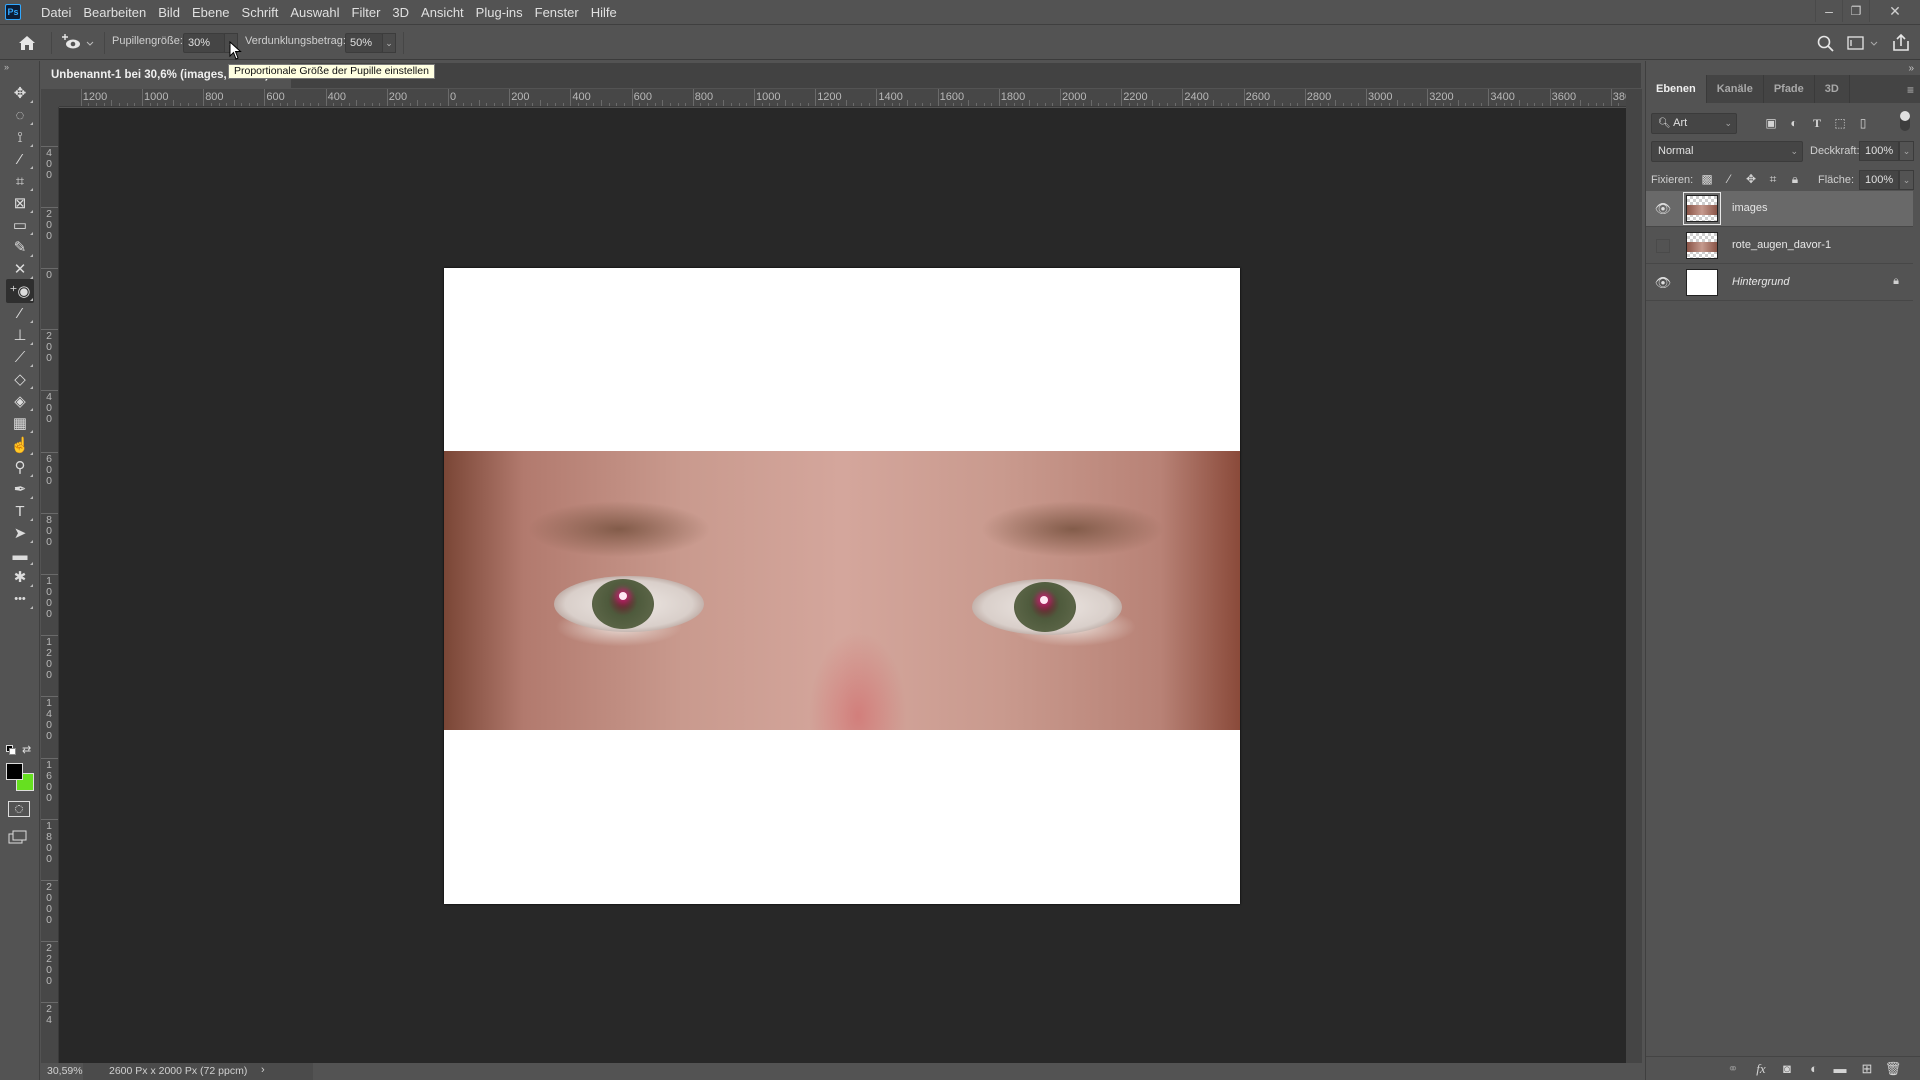 The width and height of the screenshot is (1920, 1080). Describe the element at coordinates (20, 533) in the screenshot. I see `path-selection-tool: ➤` at that location.